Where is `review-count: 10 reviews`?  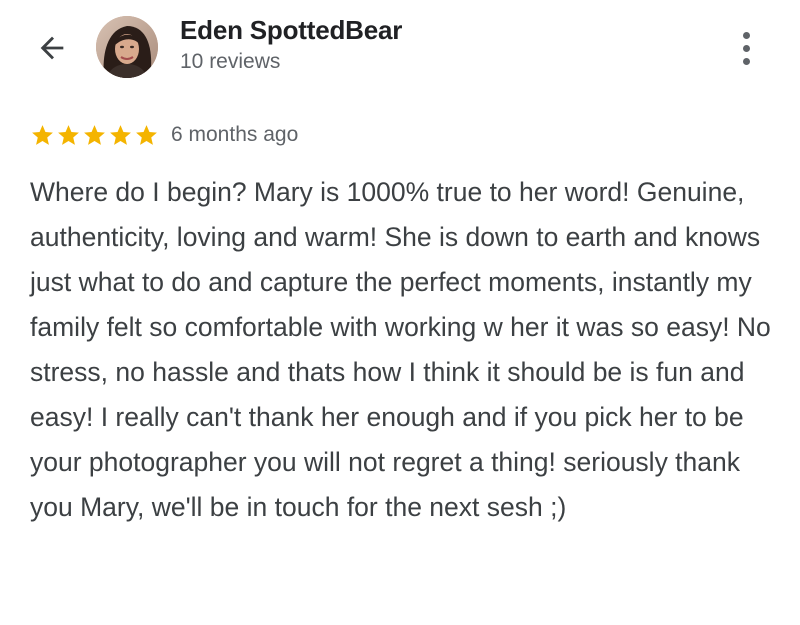 review-count: 10 reviews is located at coordinates (230, 62).